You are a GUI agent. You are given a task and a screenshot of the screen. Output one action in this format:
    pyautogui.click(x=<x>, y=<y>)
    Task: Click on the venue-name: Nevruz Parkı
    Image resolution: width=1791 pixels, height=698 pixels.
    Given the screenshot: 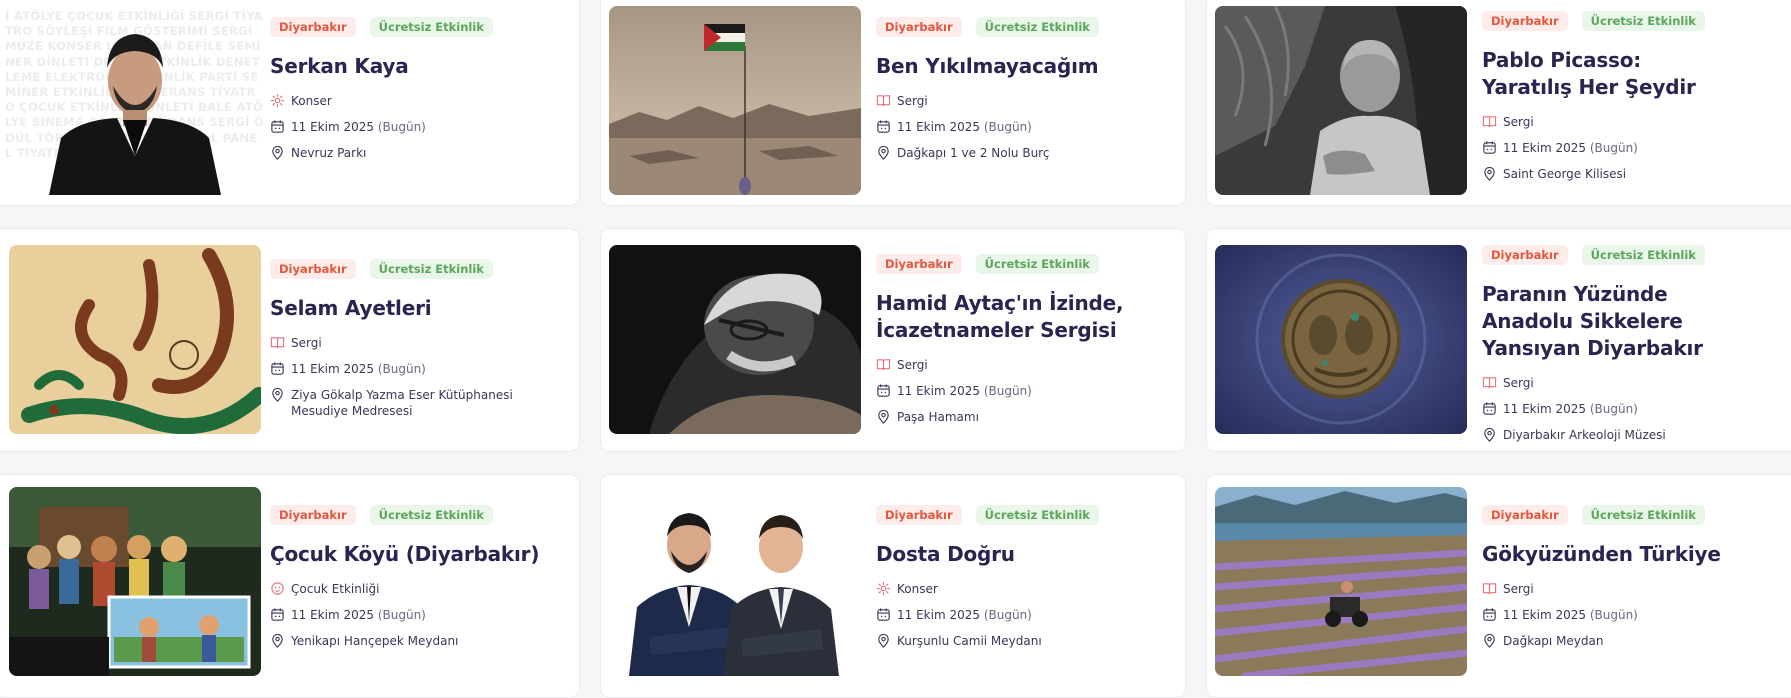 What is the action you would take?
    pyautogui.click(x=328, y=153)
    